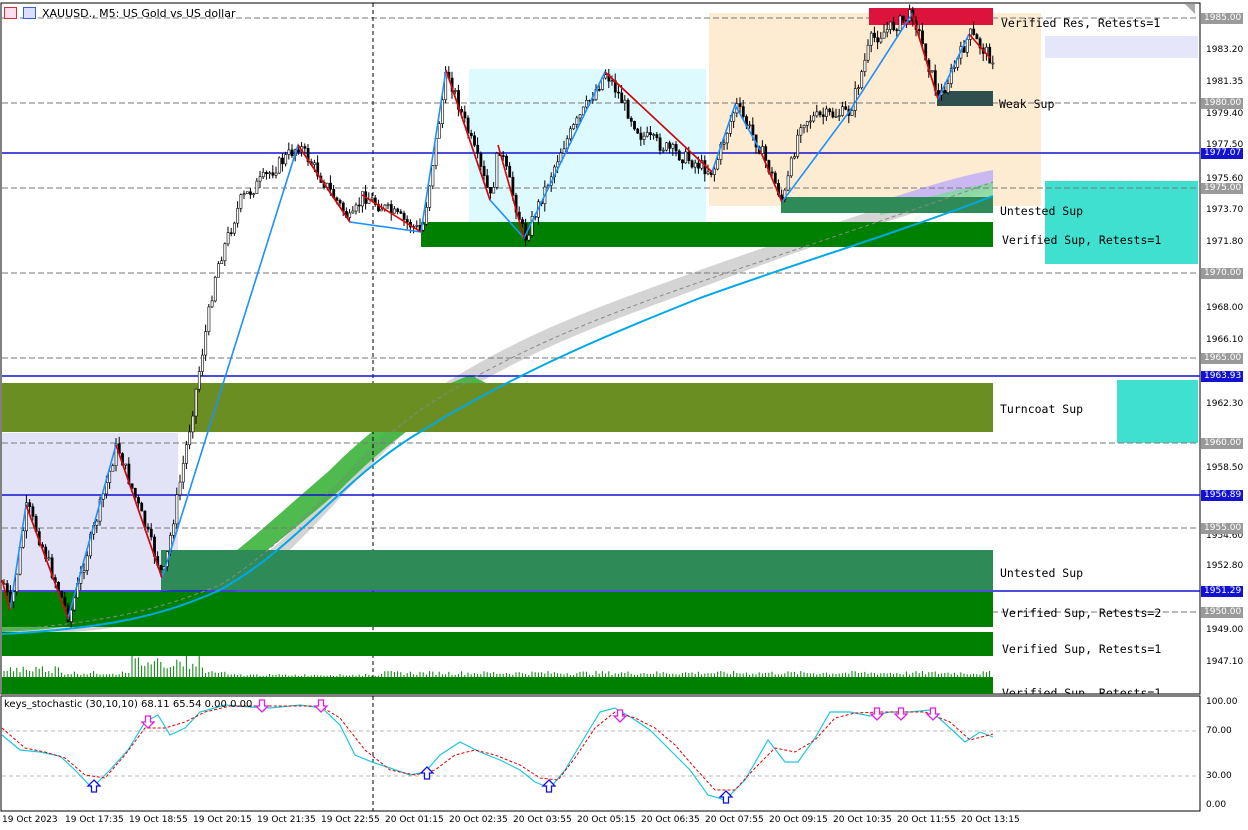 Image resolution: width=1248 pixels, height=830 pixels. Describe the element at coordinates (1121, 47) in the screenshot. I see `side-box-lavender` at that location.